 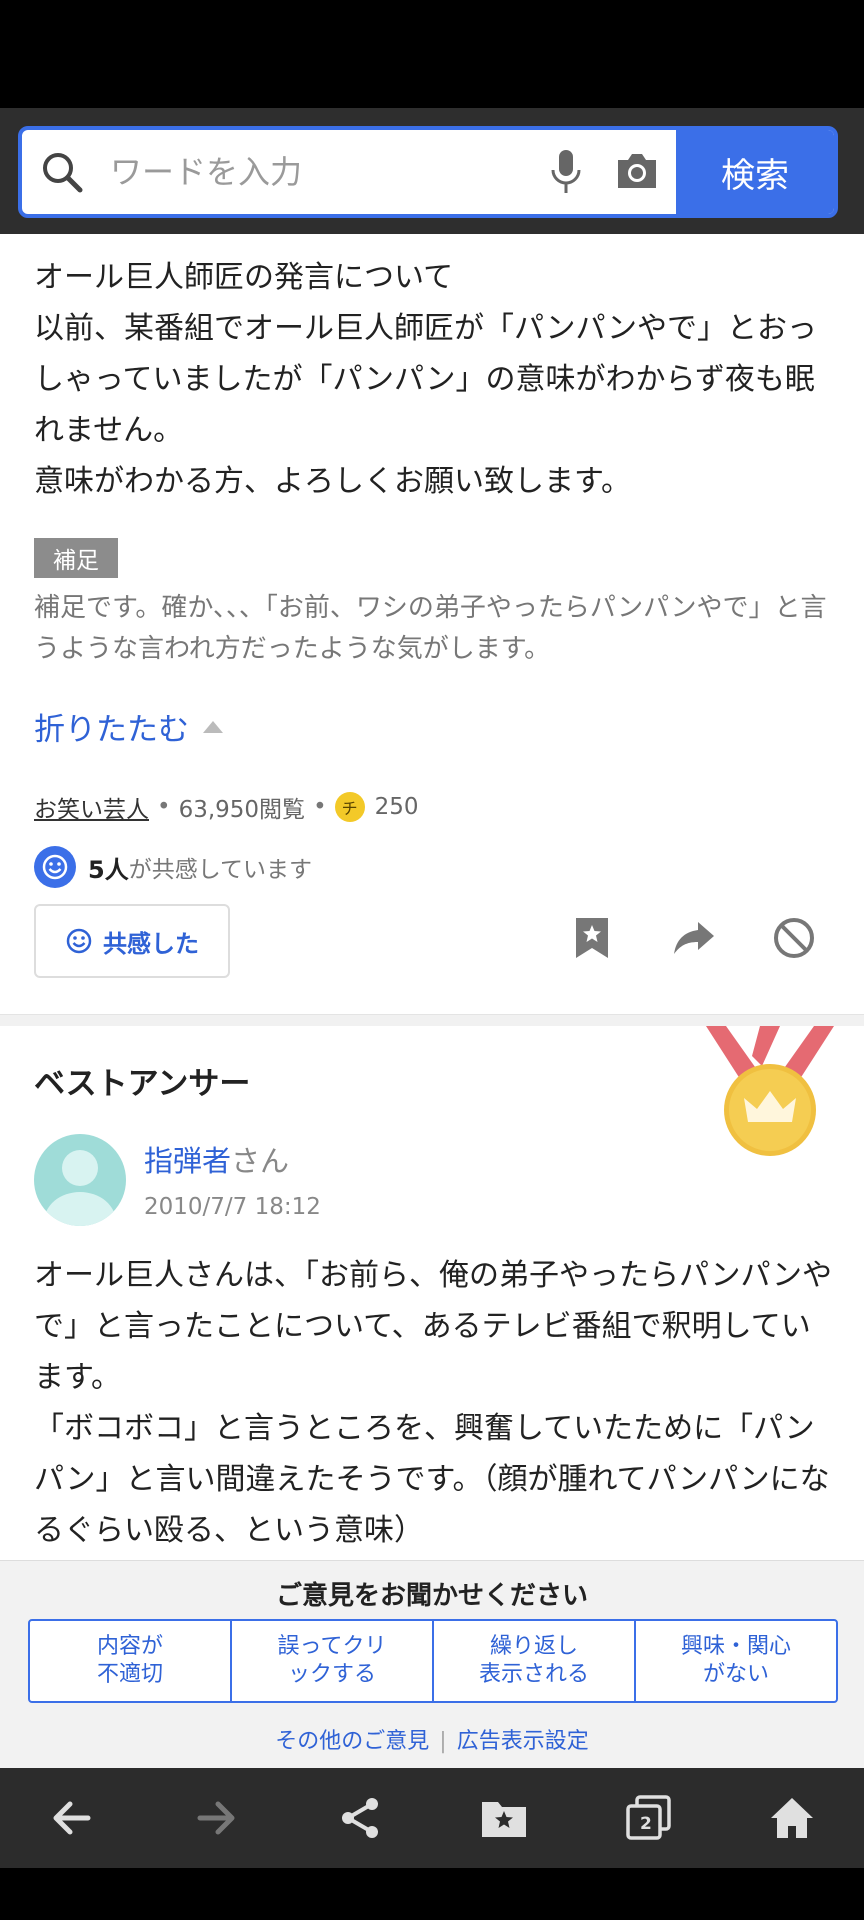 I want to click on coin-icon: チ, so click(x=349, y=807).